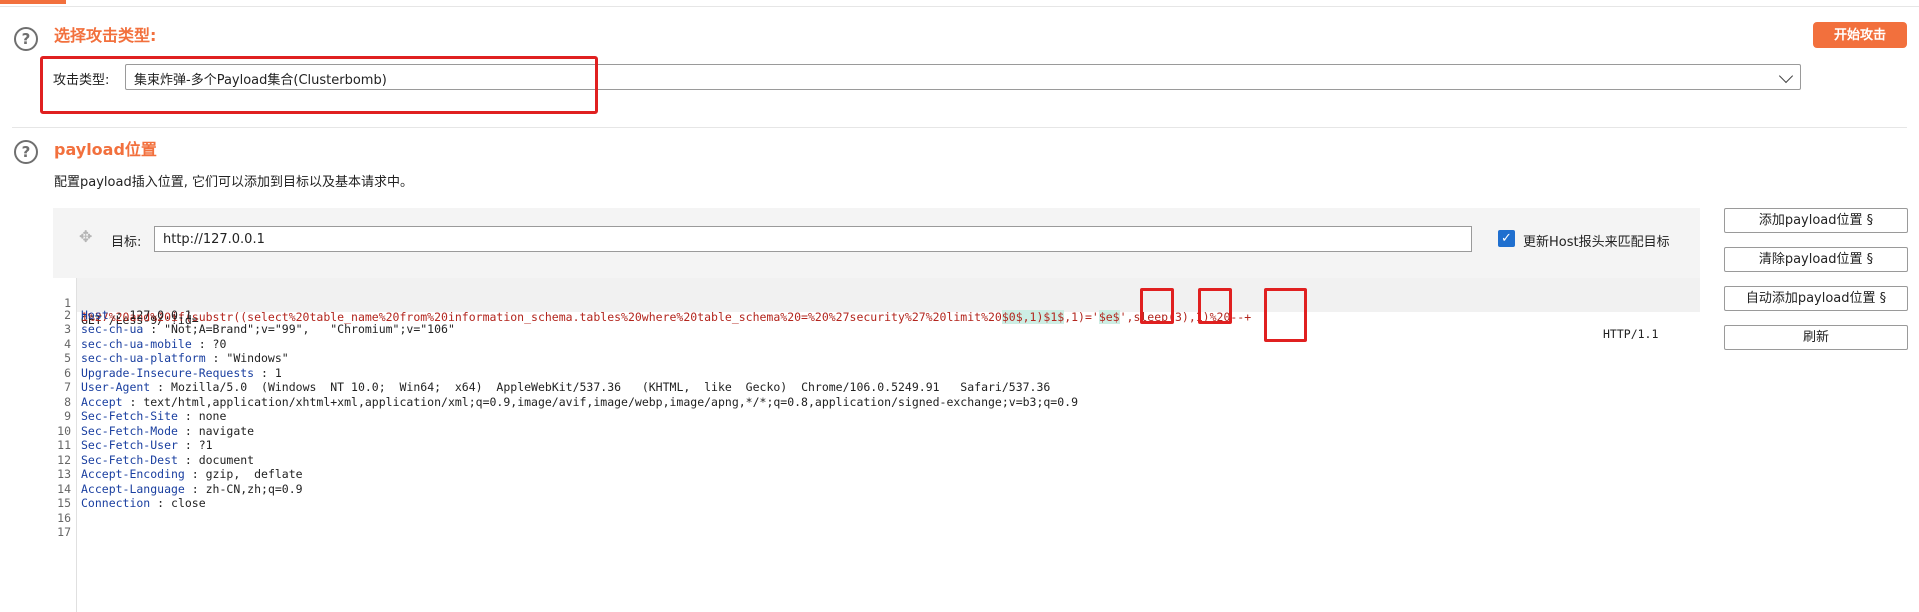  I want to click on section-divider, so click(959, 127).